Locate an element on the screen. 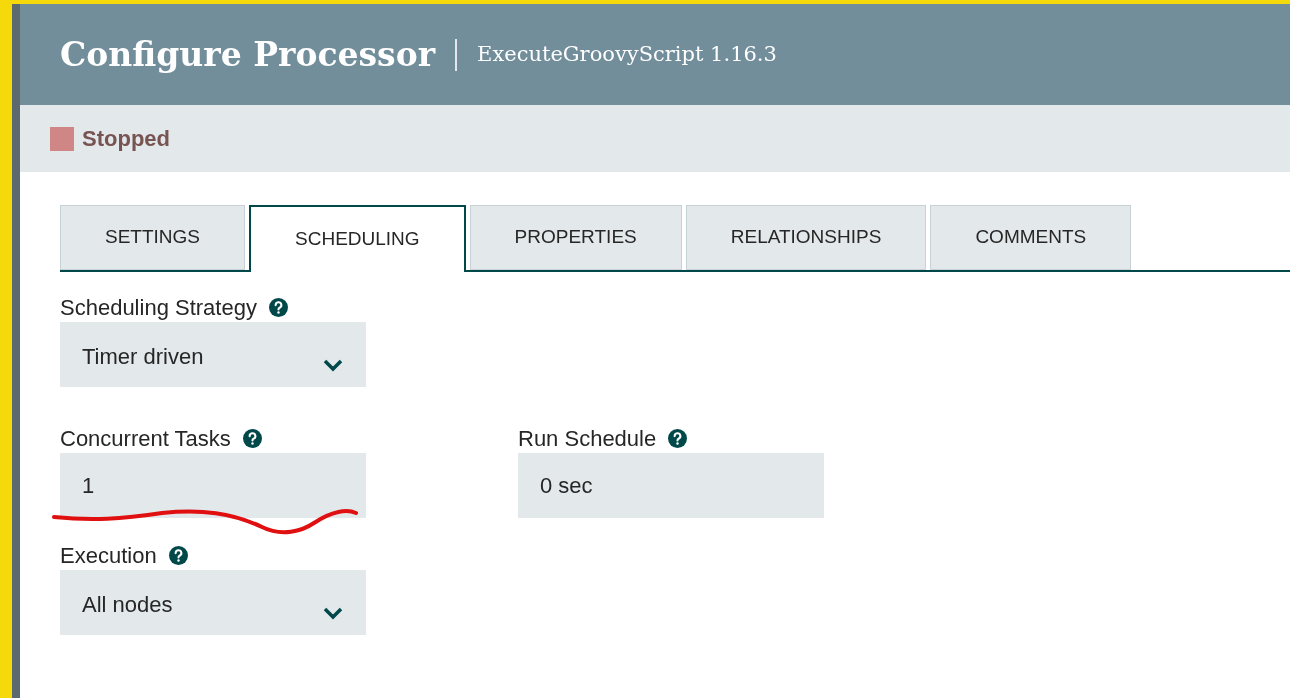 The image size is (1290, 698). select-dropdown: Timer driven is located at coordinates (213, 354).